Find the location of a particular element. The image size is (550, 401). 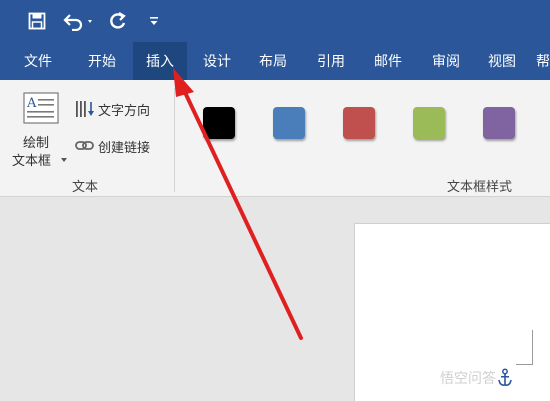

quick-access-toolbar is located at coordinates (275, 21).